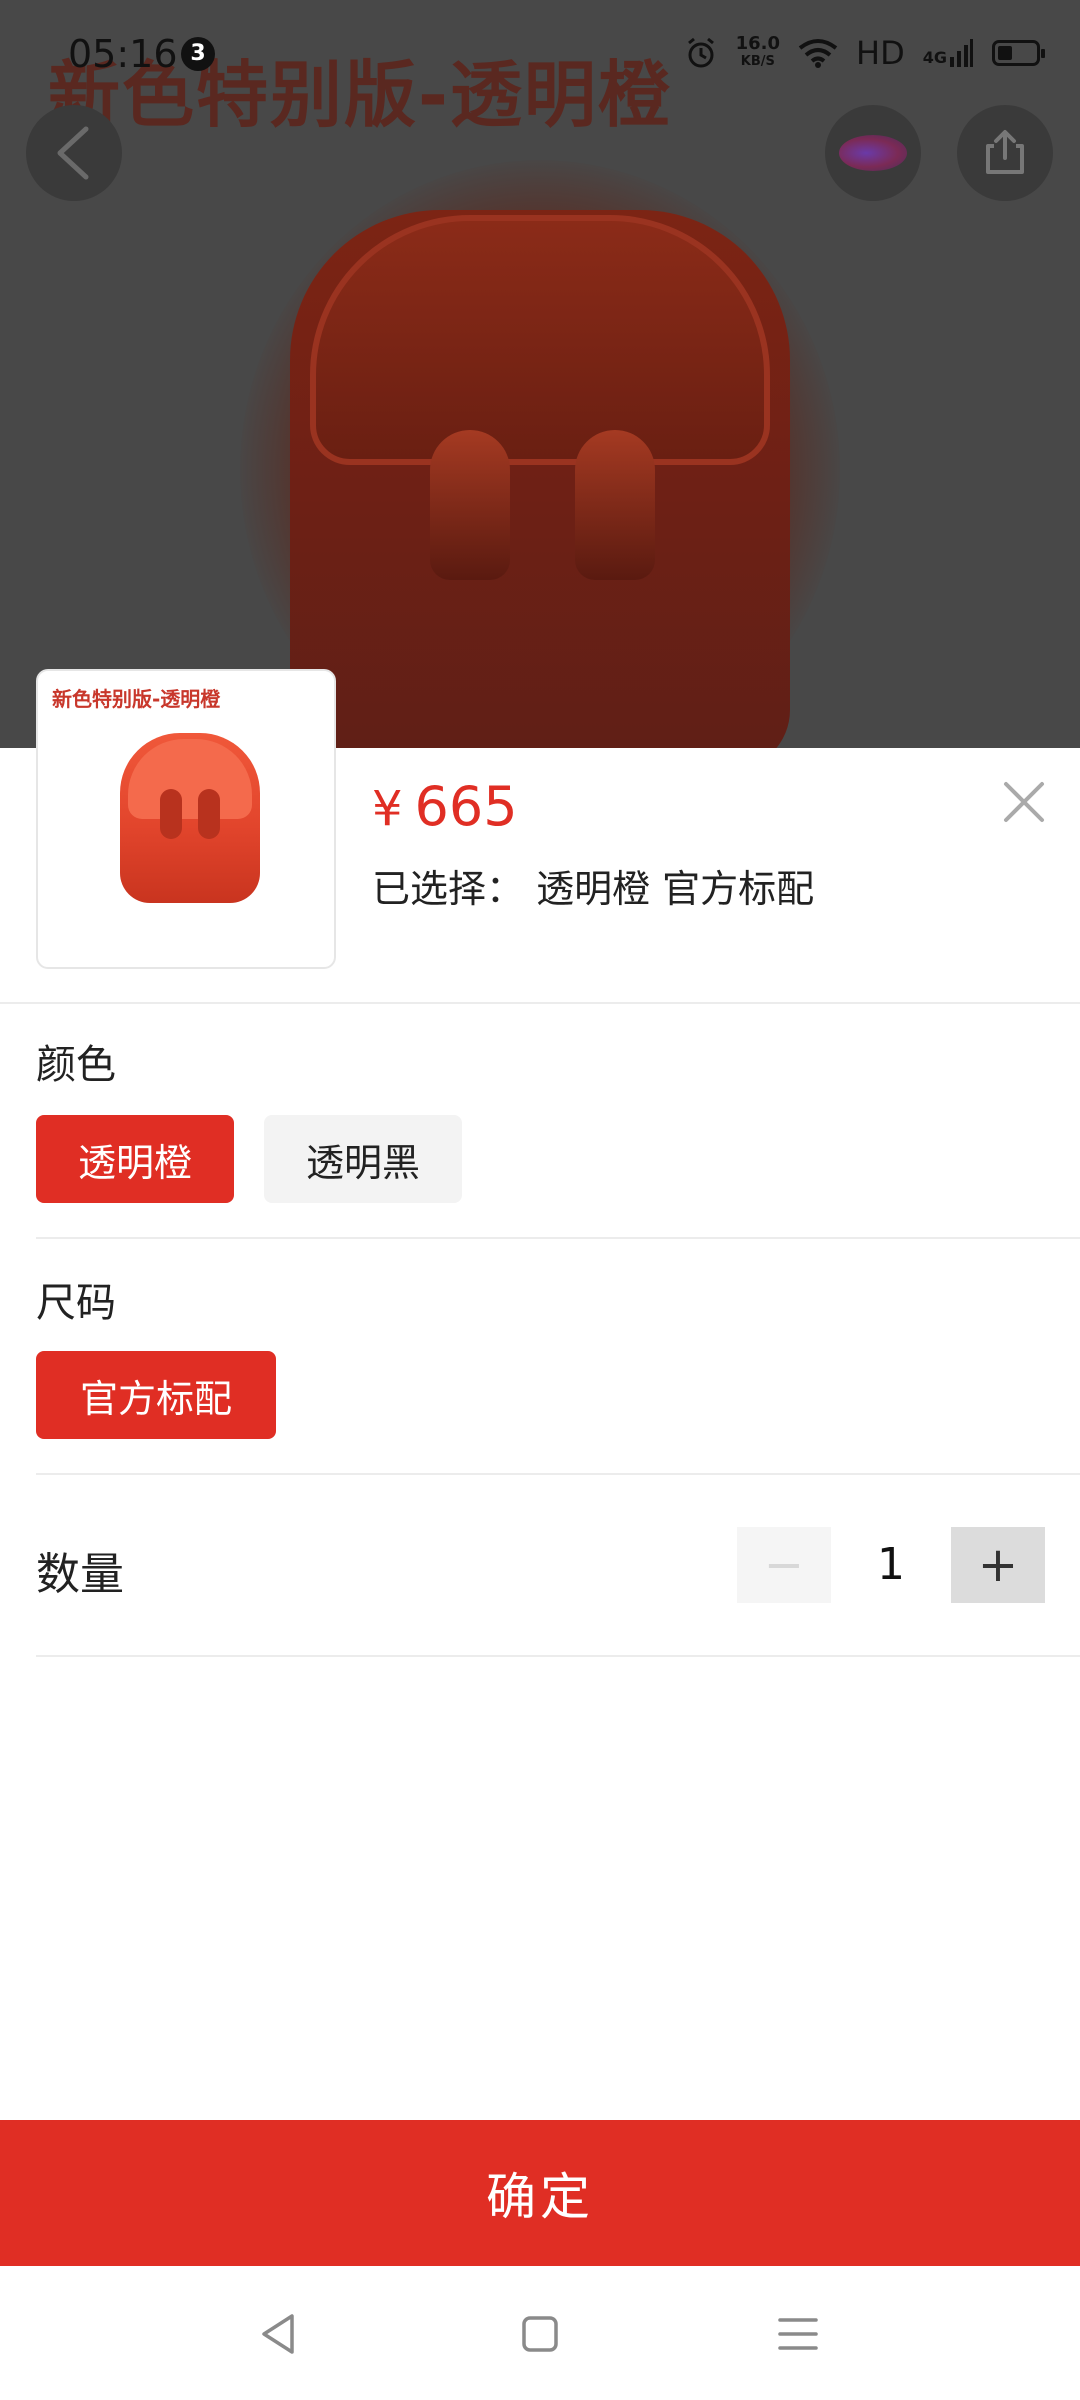 The height and width of the screenshot is (2400, 1080). What do you see at coordinates (880, 53) in the screenshot?
I see `hd-indicator: HD` at bounding box center [880, 53].